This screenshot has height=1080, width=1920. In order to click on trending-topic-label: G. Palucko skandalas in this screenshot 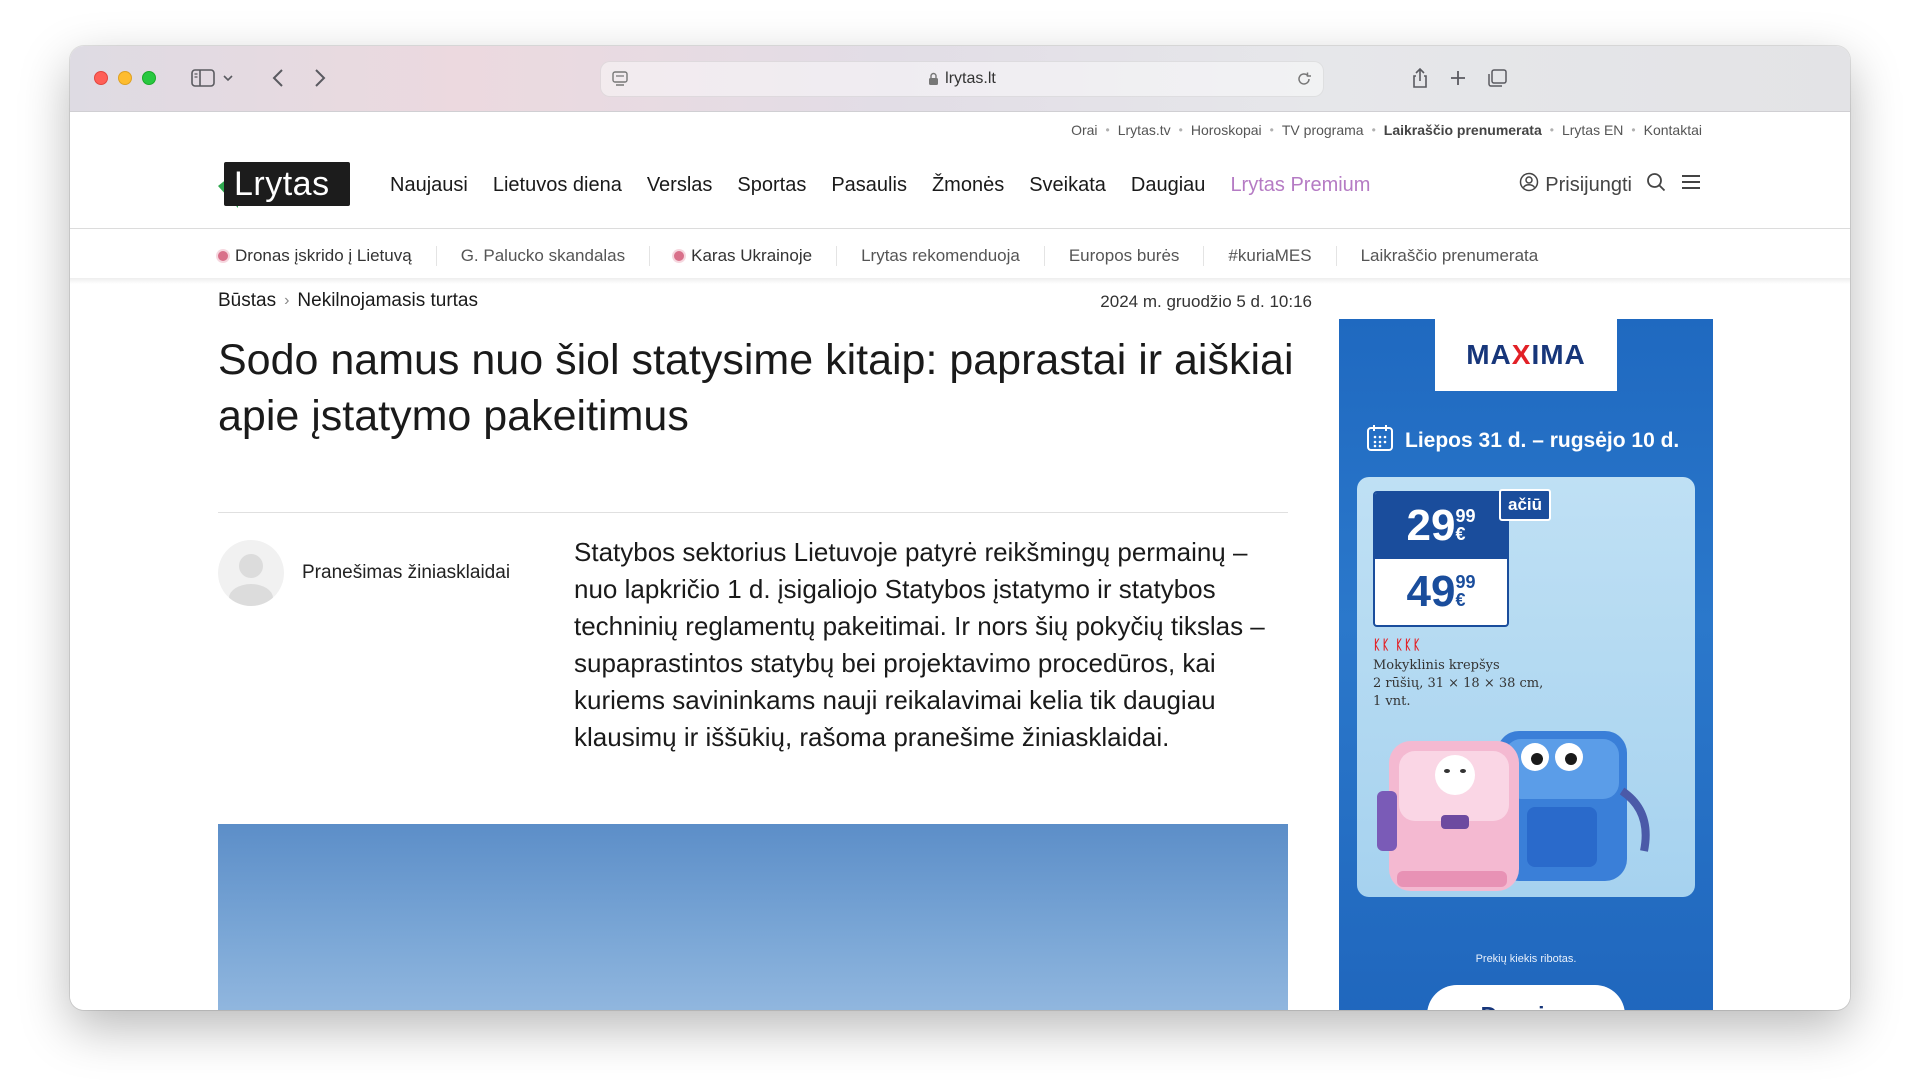, I will do `click(543, 255)`.